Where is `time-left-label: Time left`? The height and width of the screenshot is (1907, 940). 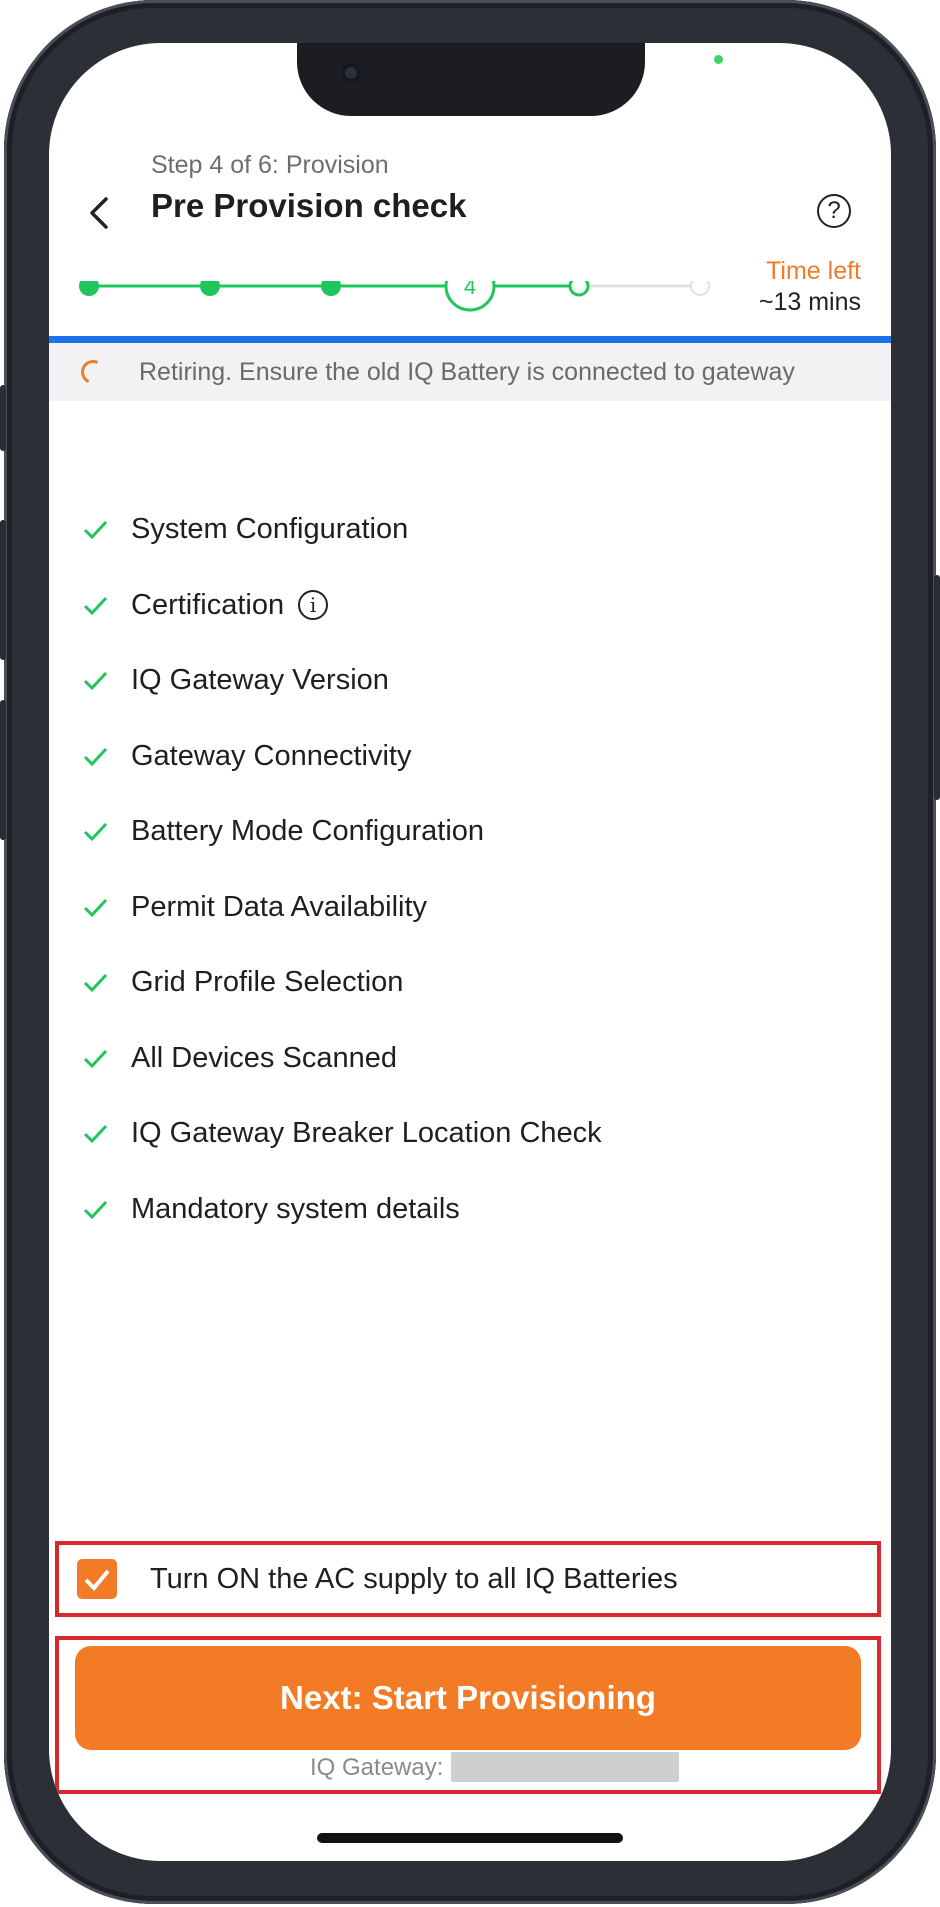
time-left-label: Time left is located at coordinates (813, 271).